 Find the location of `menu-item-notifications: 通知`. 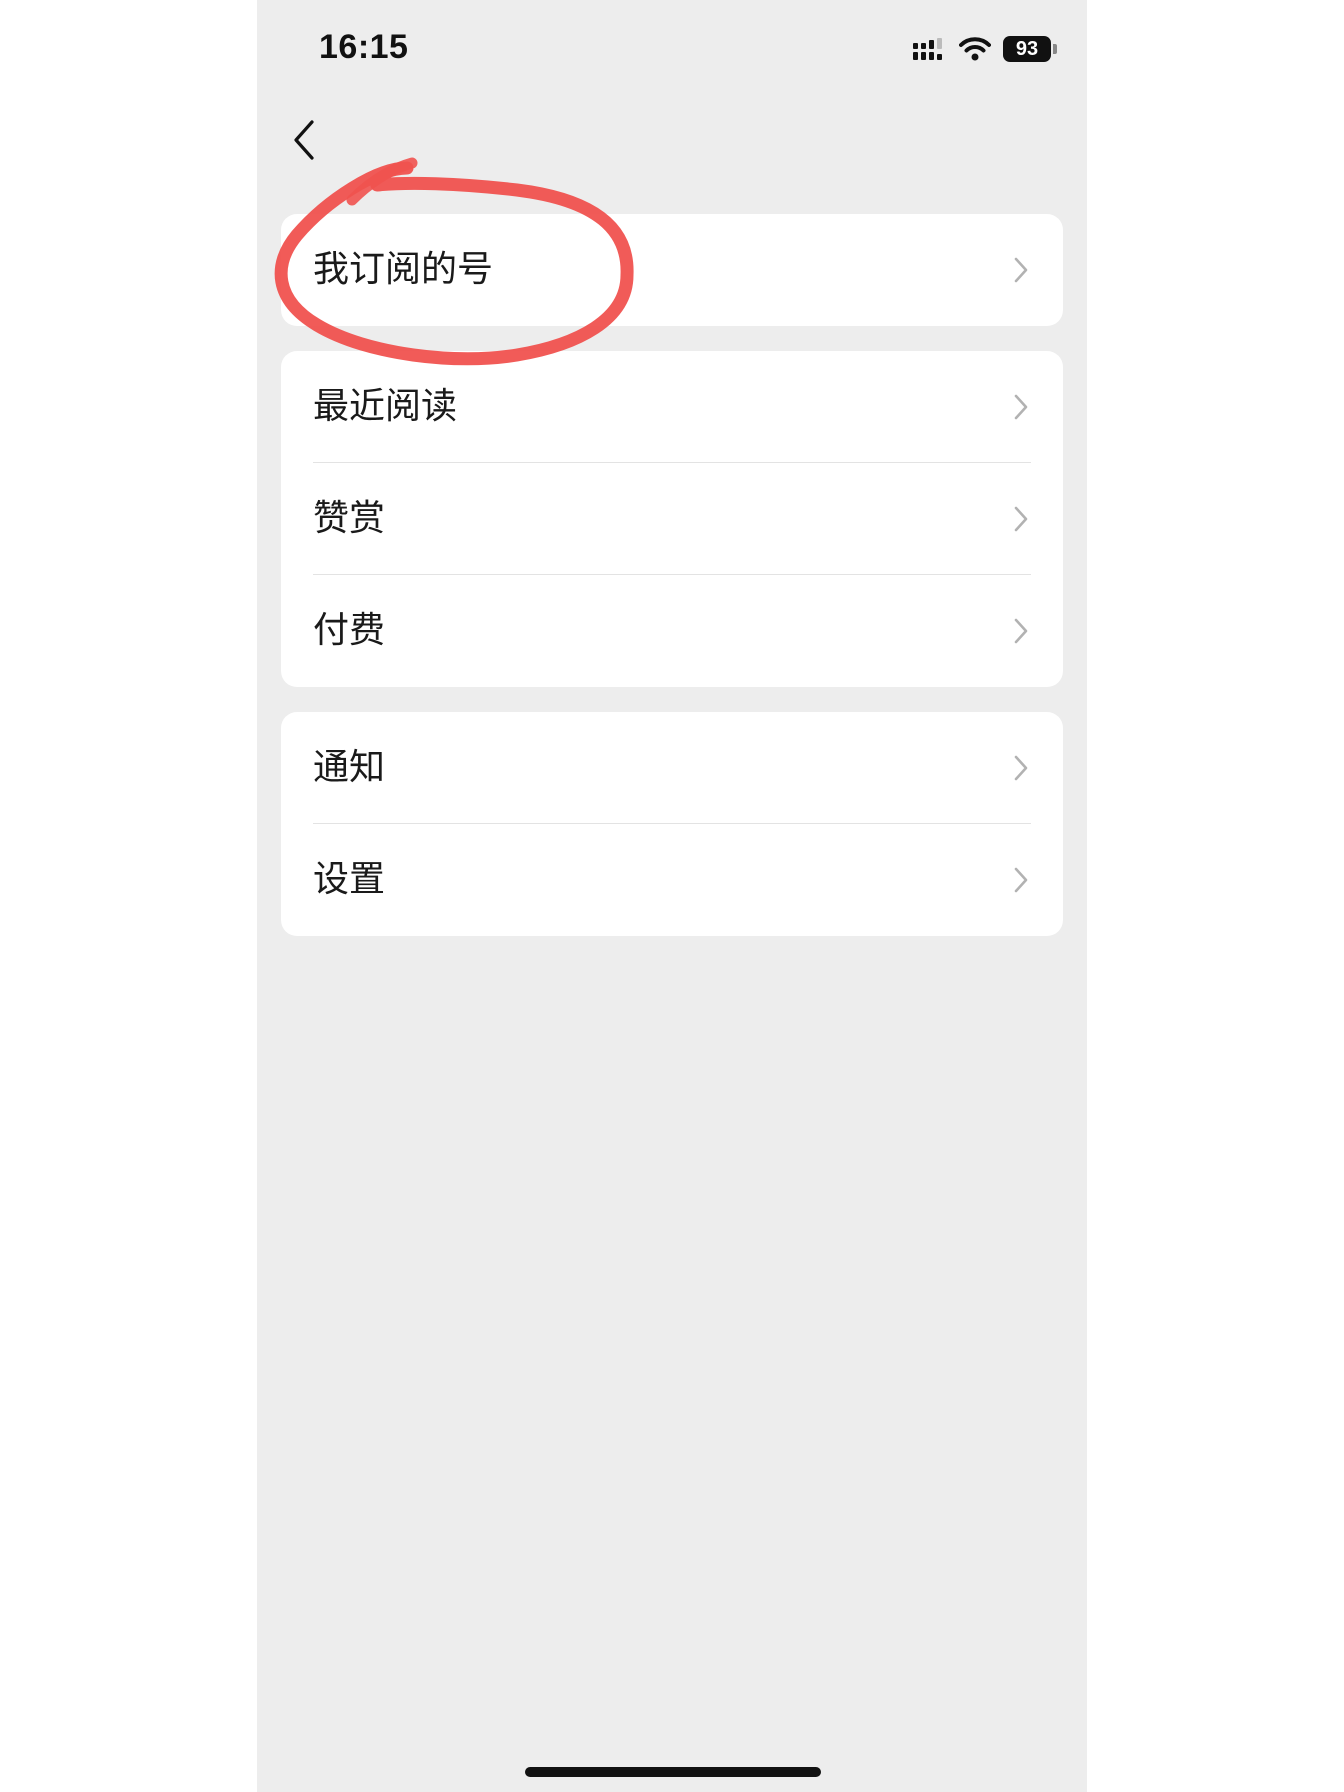

menu-item-notifications: 通知 is located at coordinates (672, 768).